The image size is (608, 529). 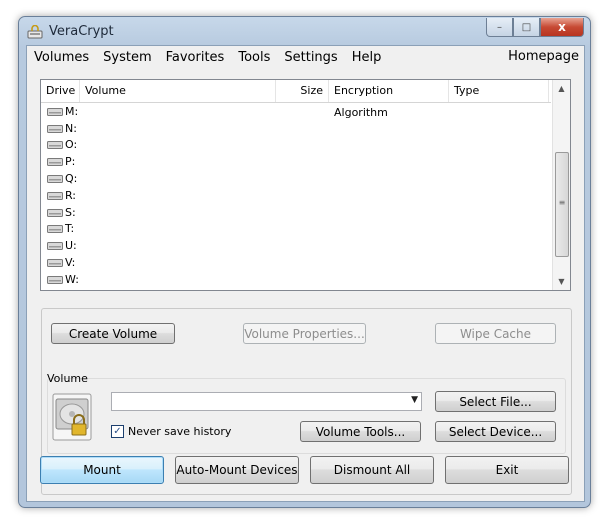 I want to click on auto-mount-devices-button: Auto-Mount Devices, so click(x=237, y=470).